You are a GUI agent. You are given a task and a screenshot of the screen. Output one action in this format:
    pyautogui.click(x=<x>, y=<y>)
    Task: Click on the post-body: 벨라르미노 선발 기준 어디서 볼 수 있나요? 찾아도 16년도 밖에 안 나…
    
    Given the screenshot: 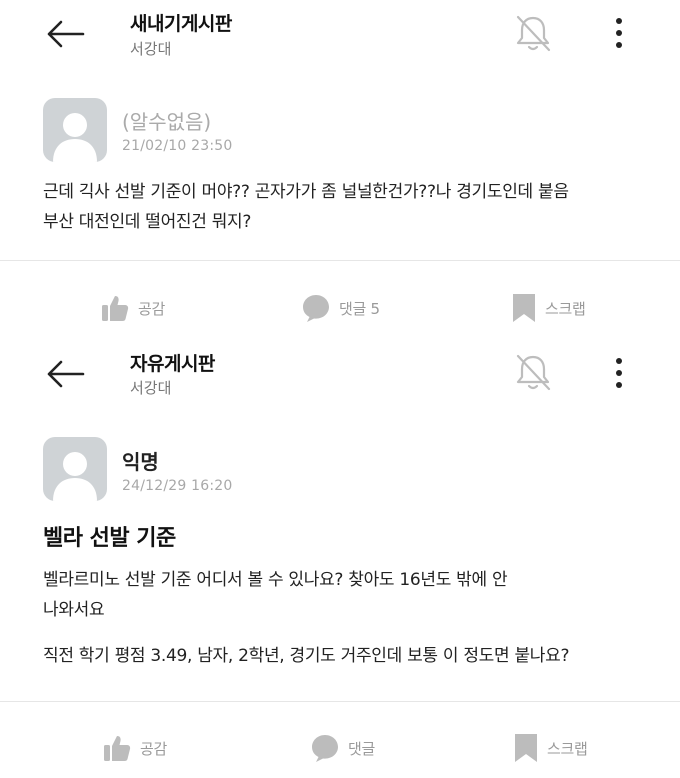 What is the action you would take?
    pyautogui.click(x=348, y=618)
    